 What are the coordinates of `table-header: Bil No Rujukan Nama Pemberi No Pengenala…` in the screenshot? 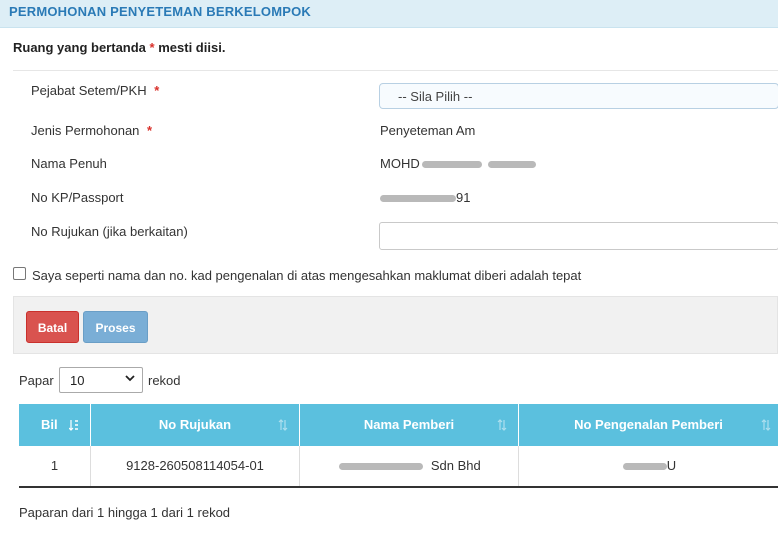 It's located at (398, 425).